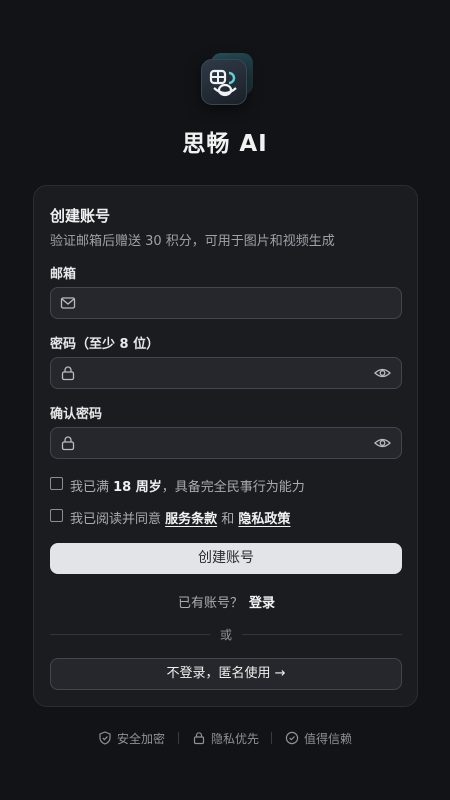  Describe the element at coordinates (56, 515) in the screenshot. I see `terms-checkbox` at that location.